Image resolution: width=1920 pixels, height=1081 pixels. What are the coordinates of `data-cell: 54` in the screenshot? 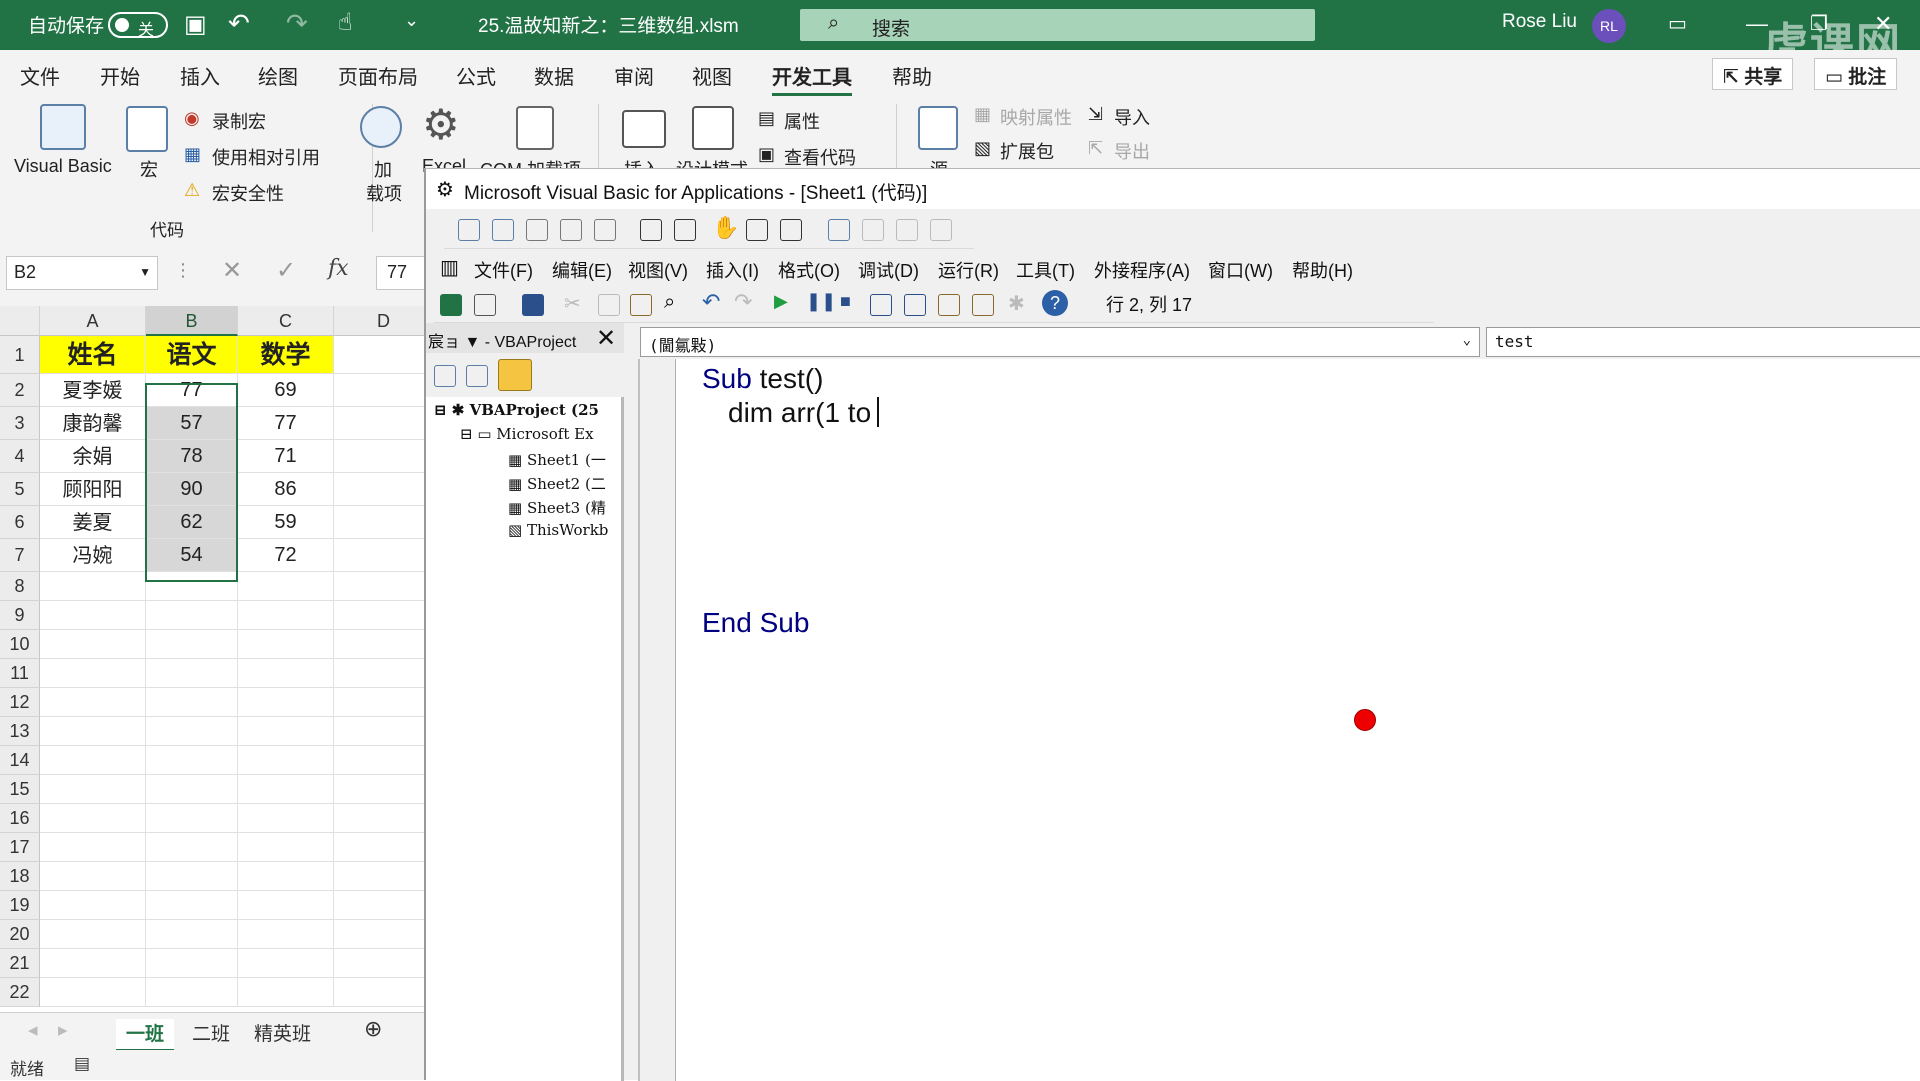 It's located at (192, 555).